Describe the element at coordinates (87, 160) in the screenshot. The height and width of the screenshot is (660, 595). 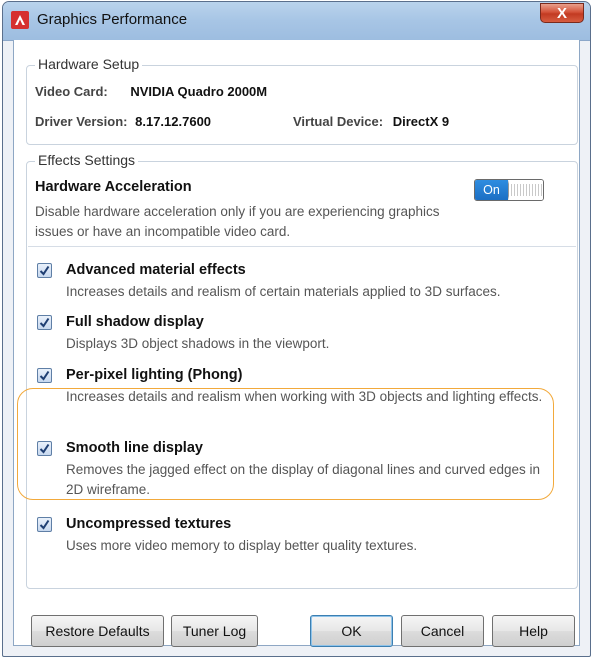
I see `effects-settings-legend: Effects Settings` at that location.